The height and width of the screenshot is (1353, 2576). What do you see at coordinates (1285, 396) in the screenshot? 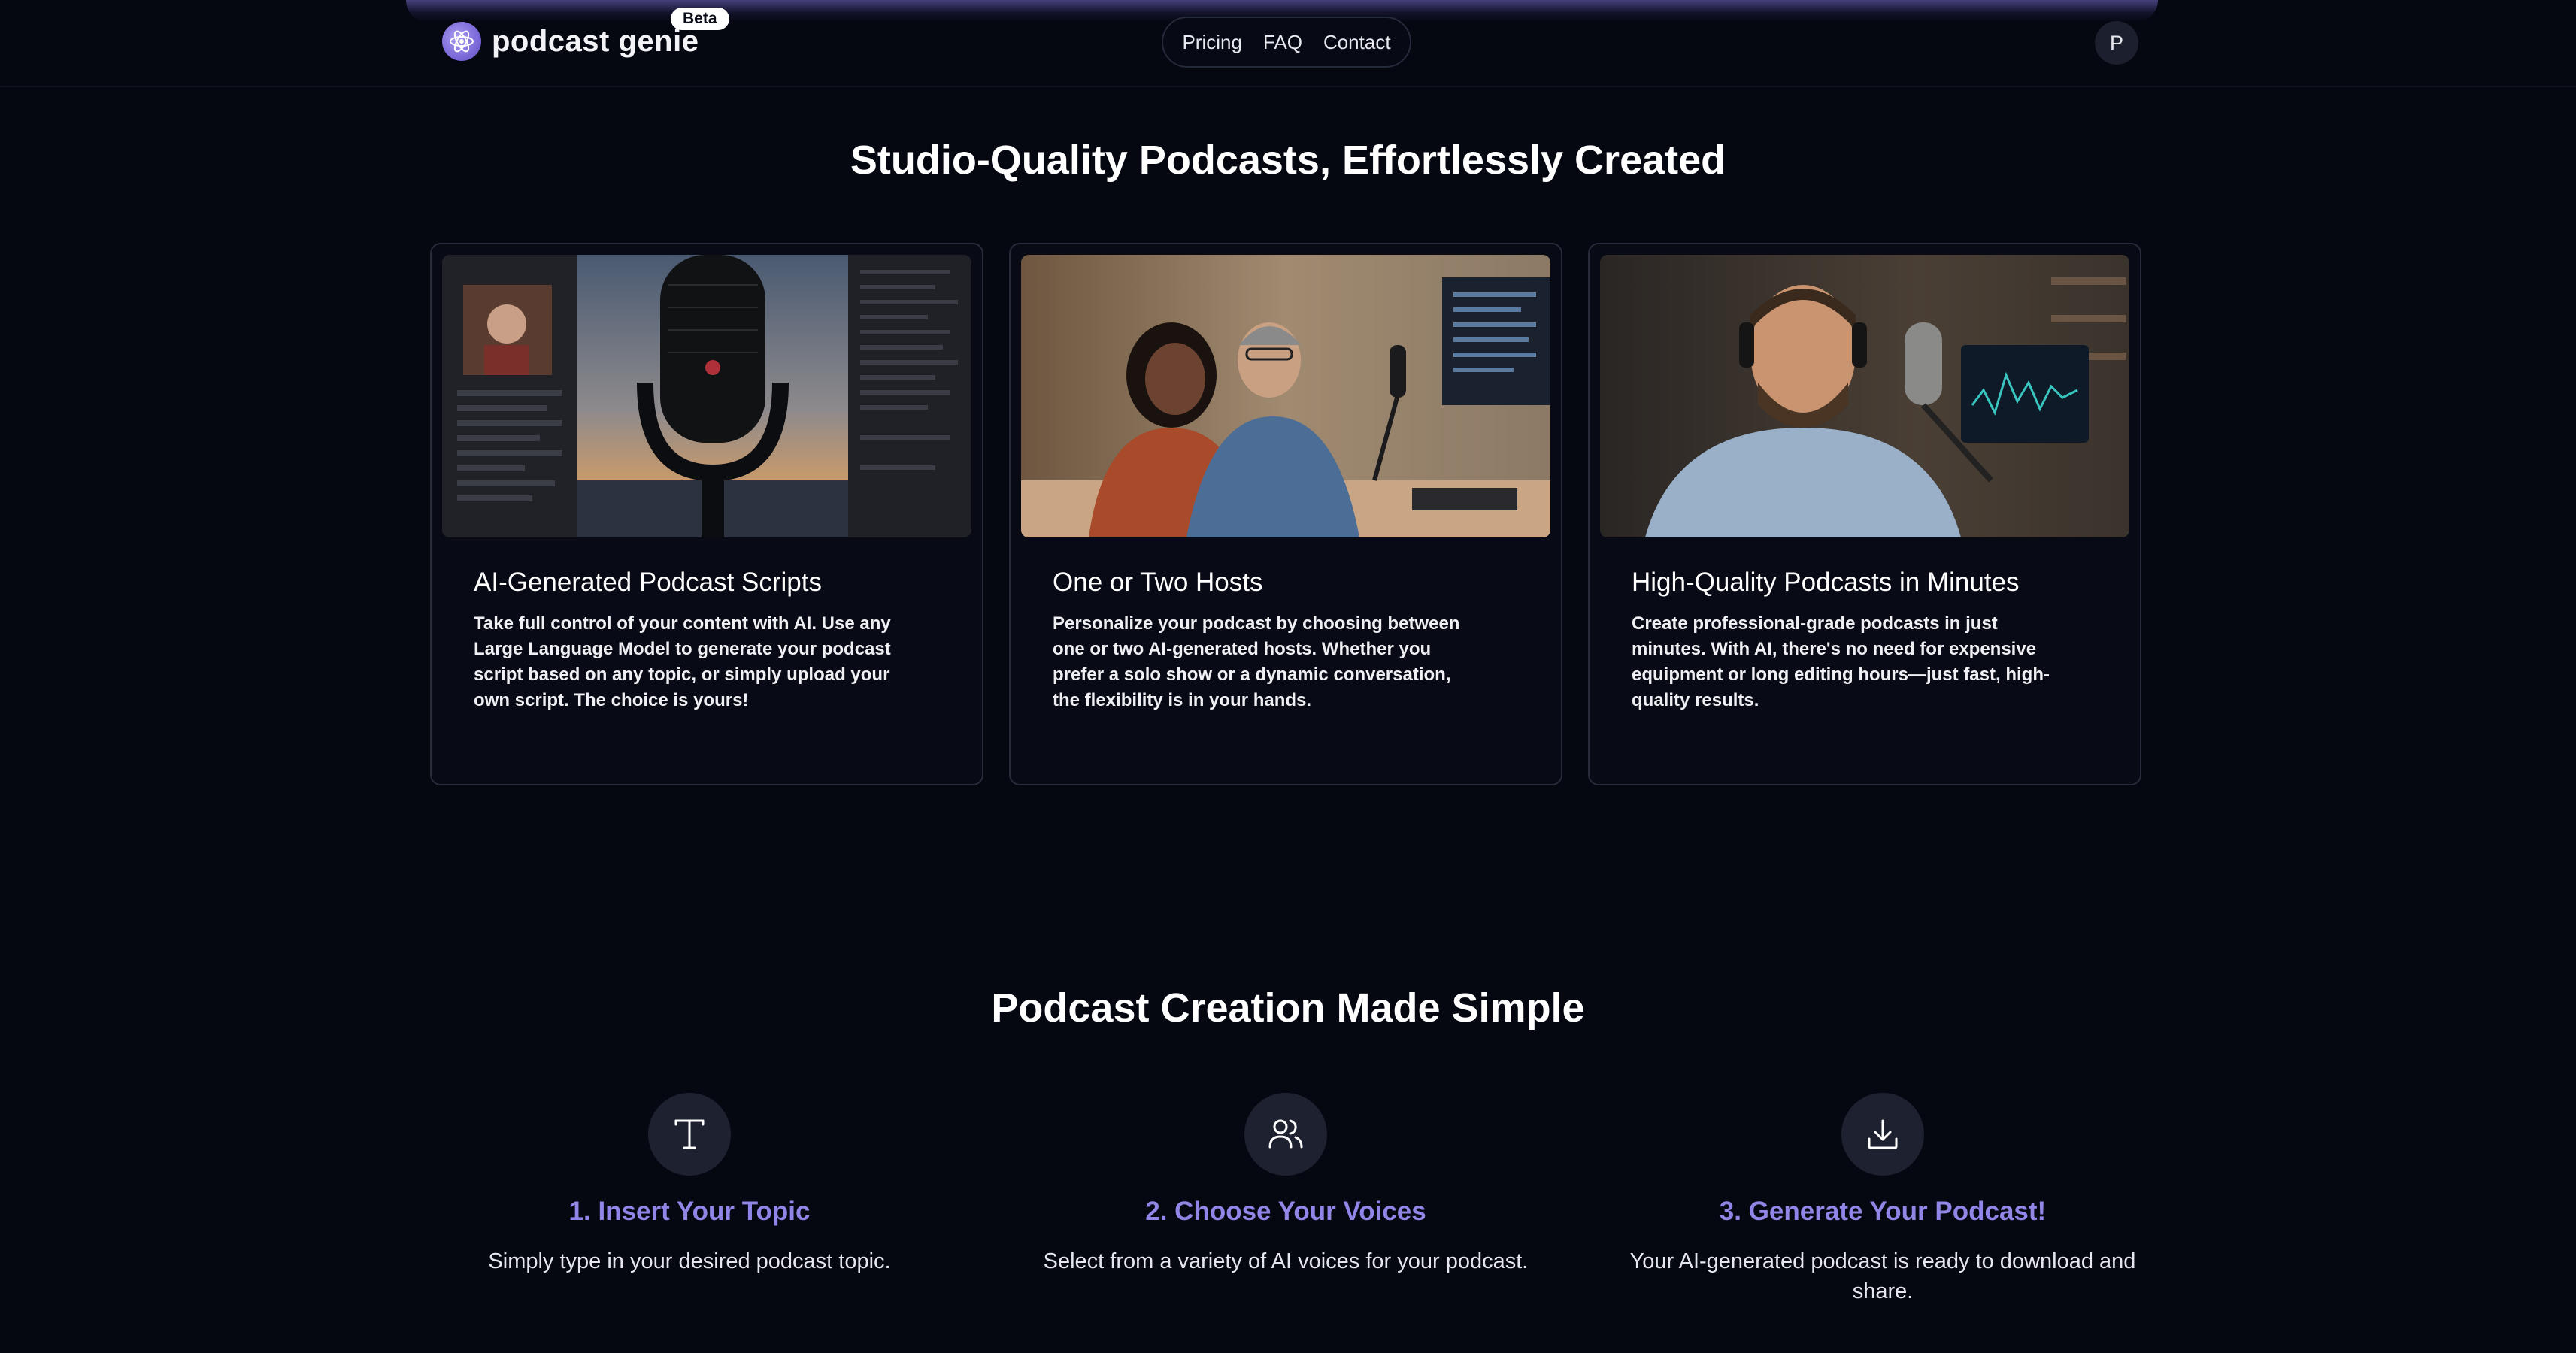
I see `hosts-feature-image` at bounding box center [1285, 396].